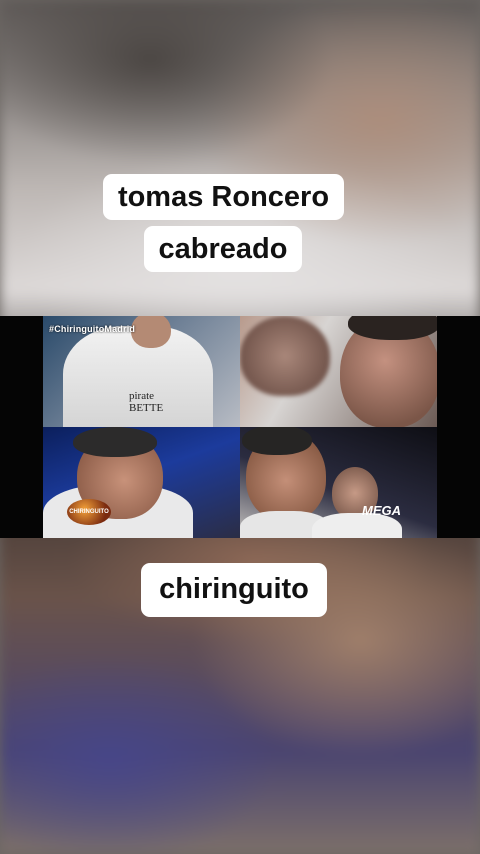  Describe the element at coordinates (234, 590) in the screenshot. I see `caption-bottom: chiringuito` at that location.